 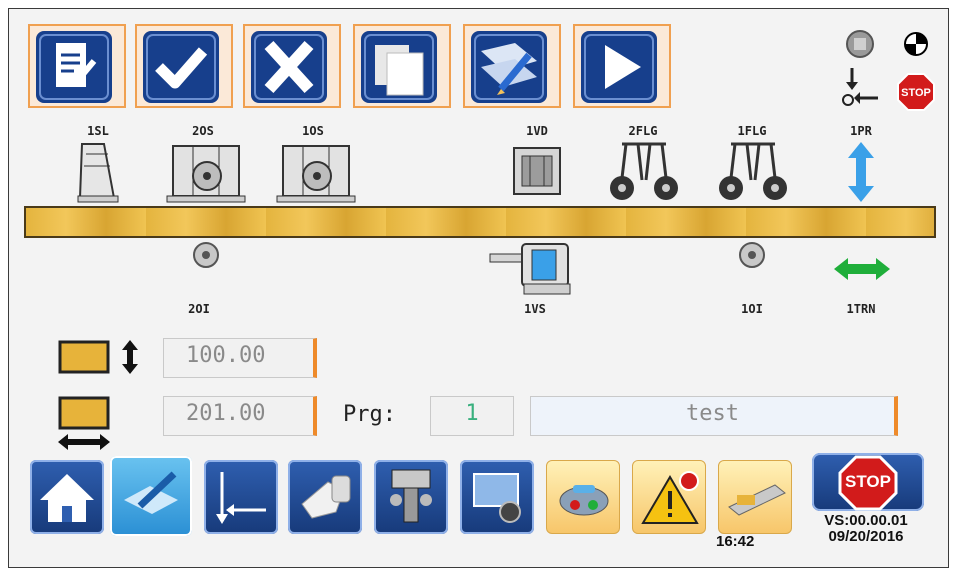 I want to click on warning-icon, so click(x=670, y=497).